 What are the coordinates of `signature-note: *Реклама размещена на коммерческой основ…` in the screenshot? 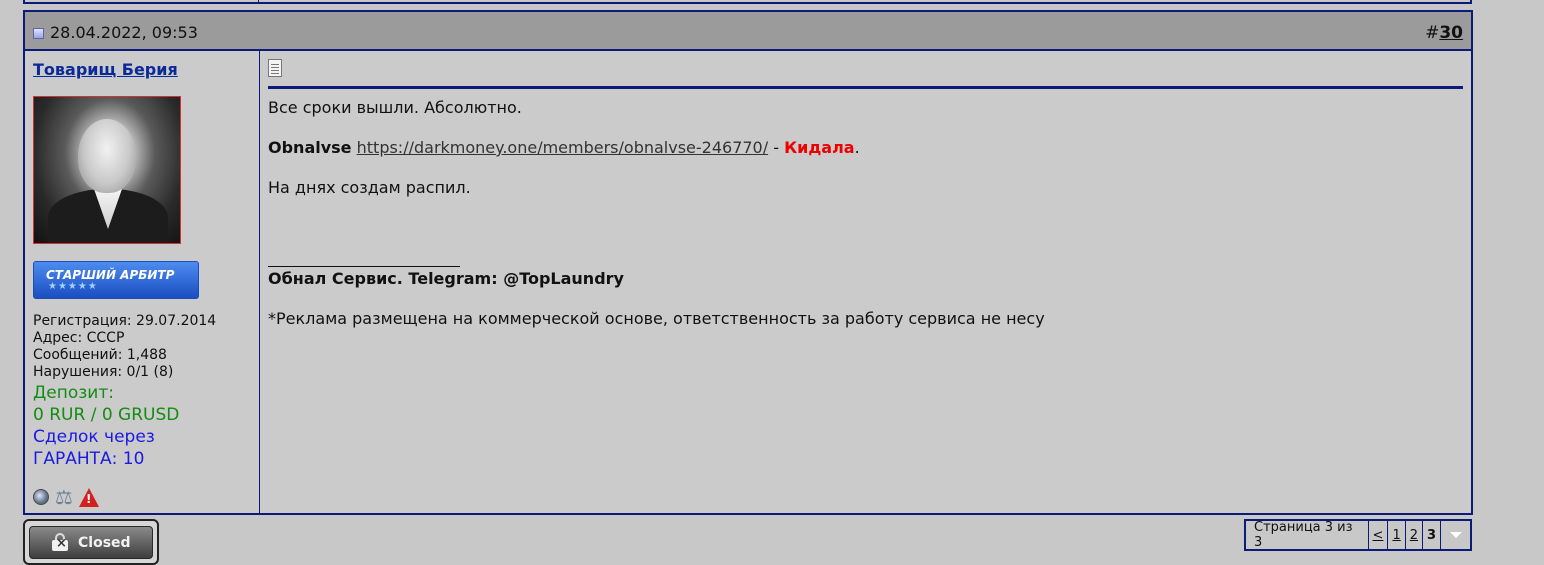 It's located at (656, 318).